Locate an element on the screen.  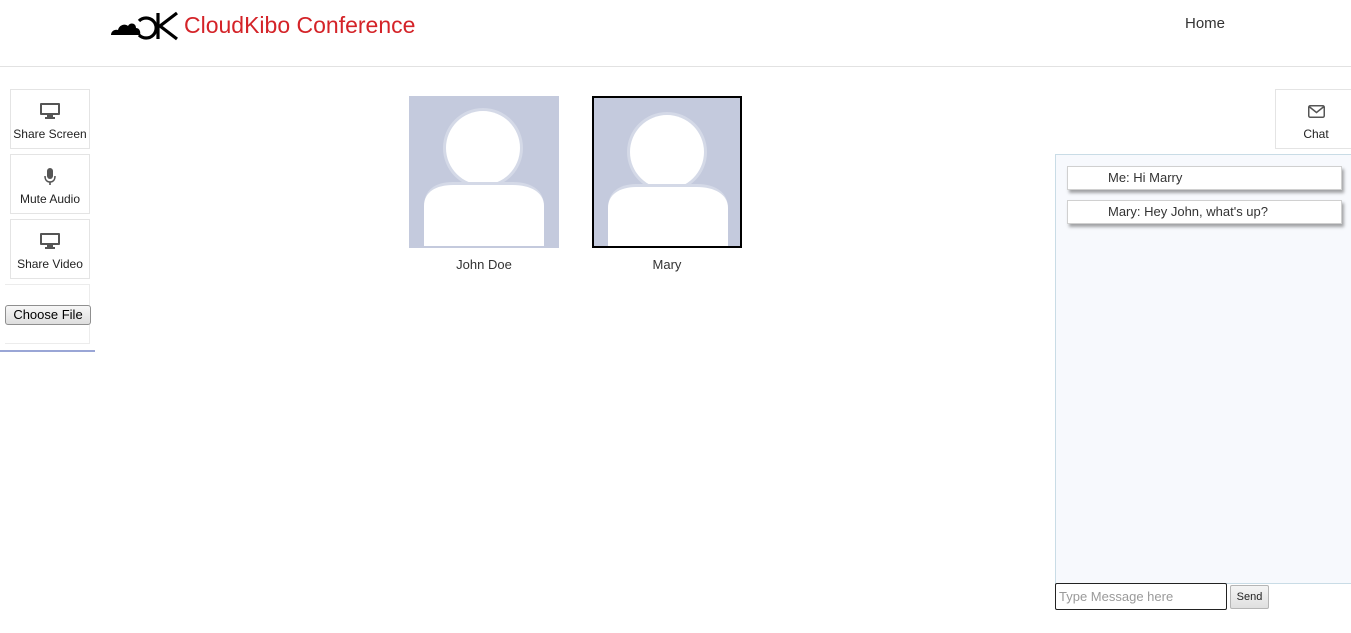
participant-mary: Mary is located at coordinates (667, 184).